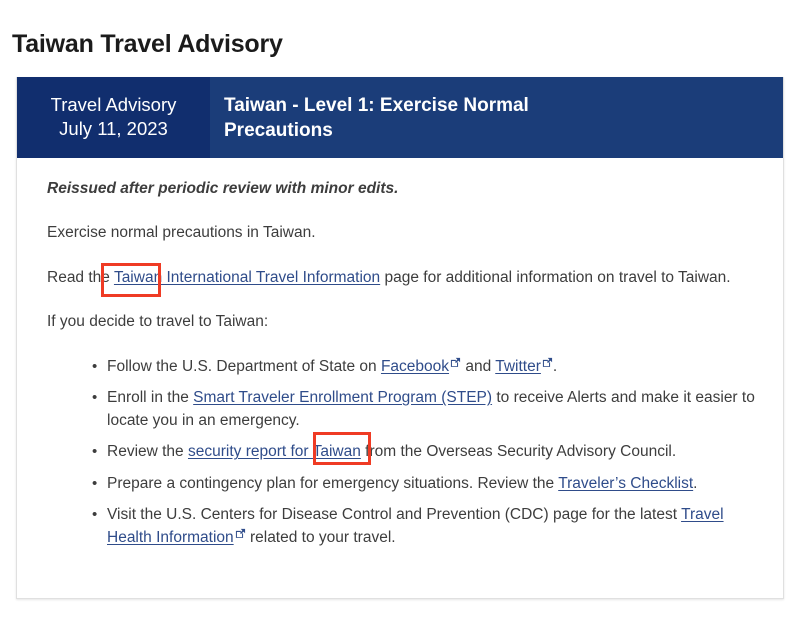 The image size is (800, 638). I want to click on highlight-box-taiwan-link, so click(131, 280).